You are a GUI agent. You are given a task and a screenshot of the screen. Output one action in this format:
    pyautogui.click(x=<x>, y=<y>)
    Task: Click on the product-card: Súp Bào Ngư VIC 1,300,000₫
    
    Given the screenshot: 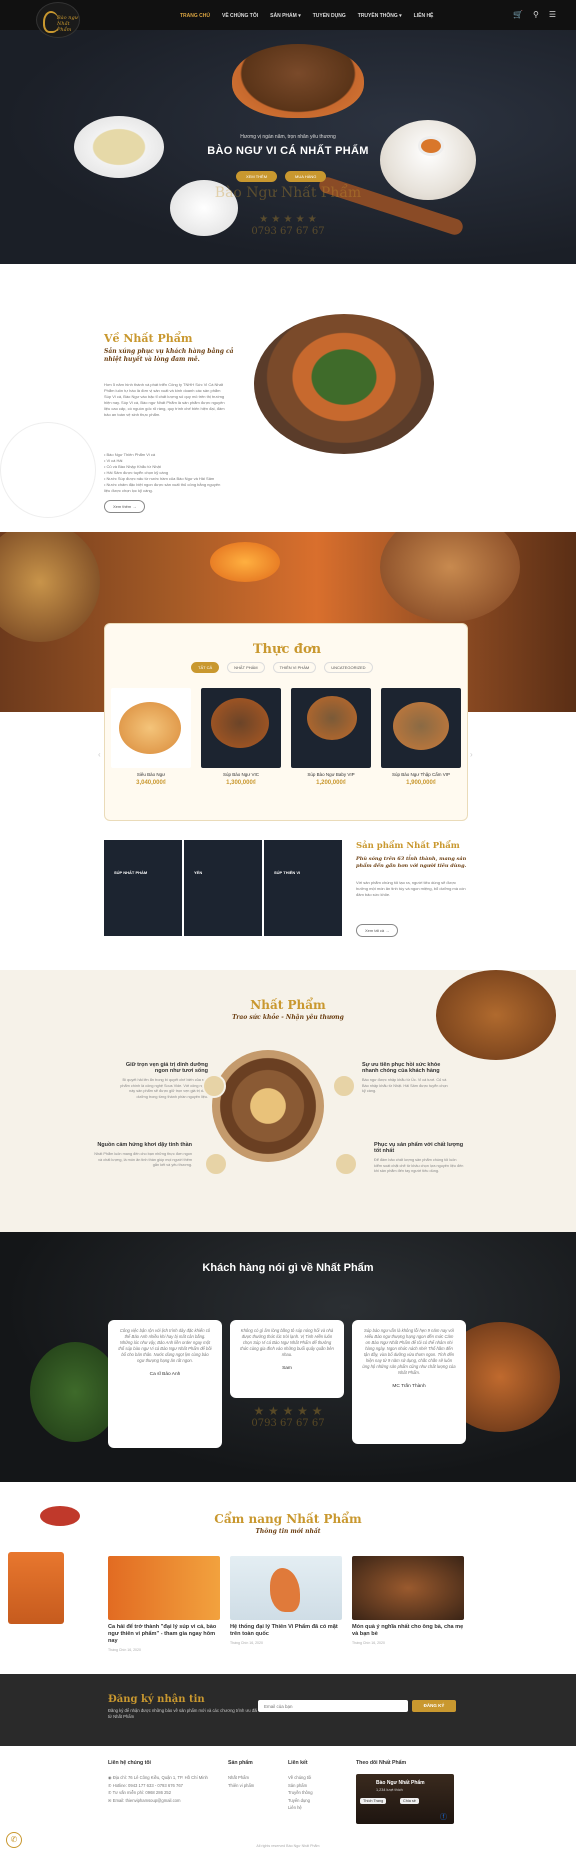 What is the action you would take?
    pyautogui.click(x=241, y=737)
    